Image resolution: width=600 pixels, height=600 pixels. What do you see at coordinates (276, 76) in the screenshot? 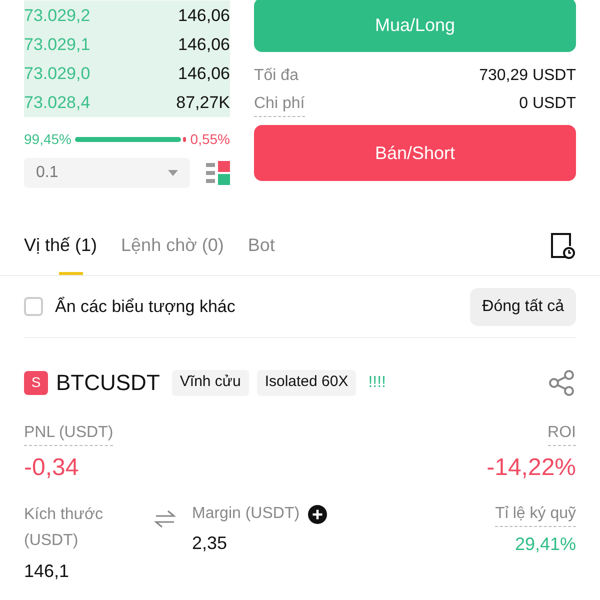
I see `max-label: Tối đa` at bounding box center [276, 76].